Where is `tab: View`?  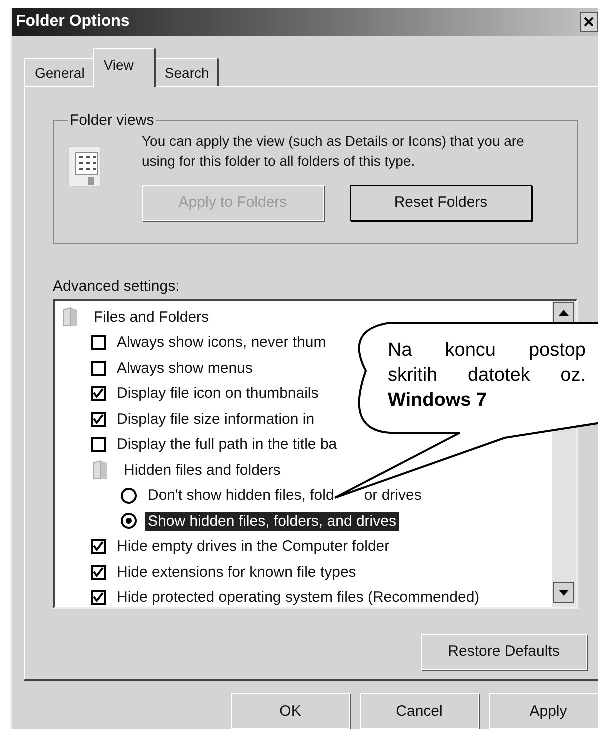
tab: View is located at coordinates (124, 67).